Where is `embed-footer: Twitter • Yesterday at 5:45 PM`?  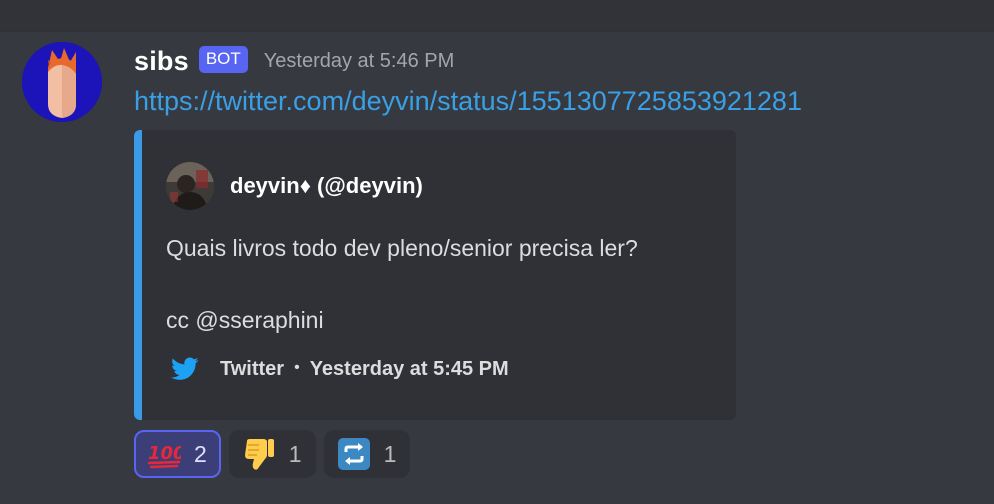 embed-footer: Twitter • Yesterday at 5:45 PM is located at coordinates (339, 369).